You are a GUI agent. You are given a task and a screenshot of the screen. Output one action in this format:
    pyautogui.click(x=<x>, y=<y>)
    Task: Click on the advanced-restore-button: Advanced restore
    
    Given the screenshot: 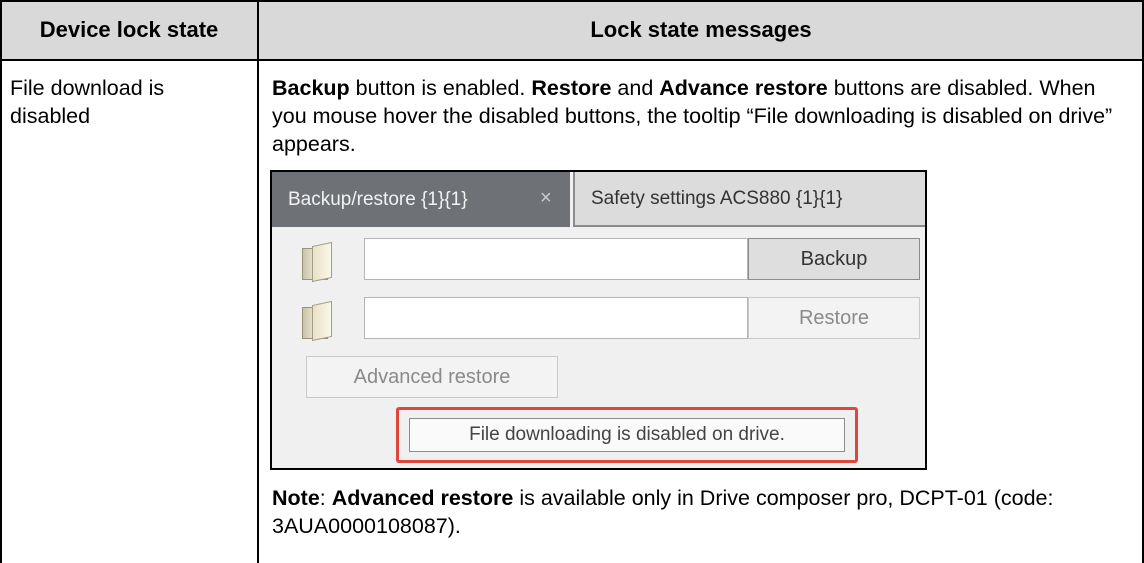 What is the action you would take?
    pyautogui.click(x=432, y=377)
    